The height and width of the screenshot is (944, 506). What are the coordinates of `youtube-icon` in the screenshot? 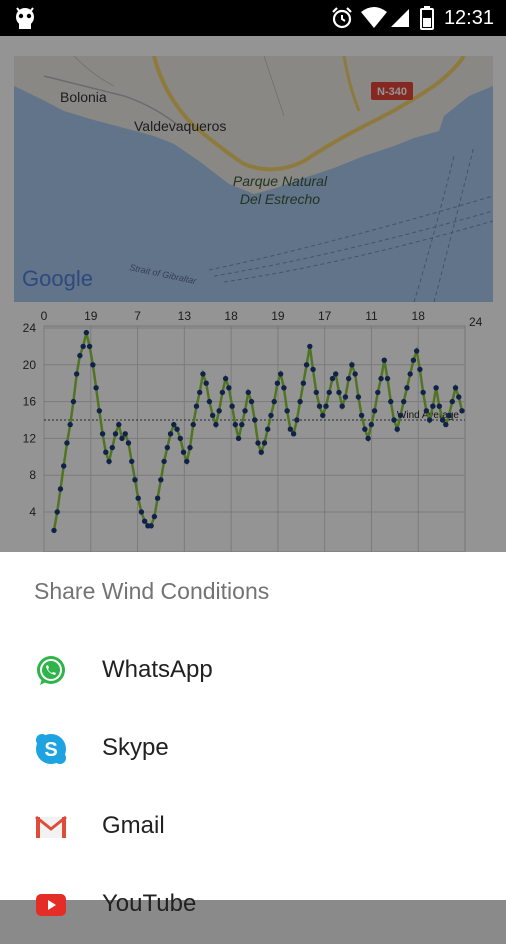 It's located at (51, 905).